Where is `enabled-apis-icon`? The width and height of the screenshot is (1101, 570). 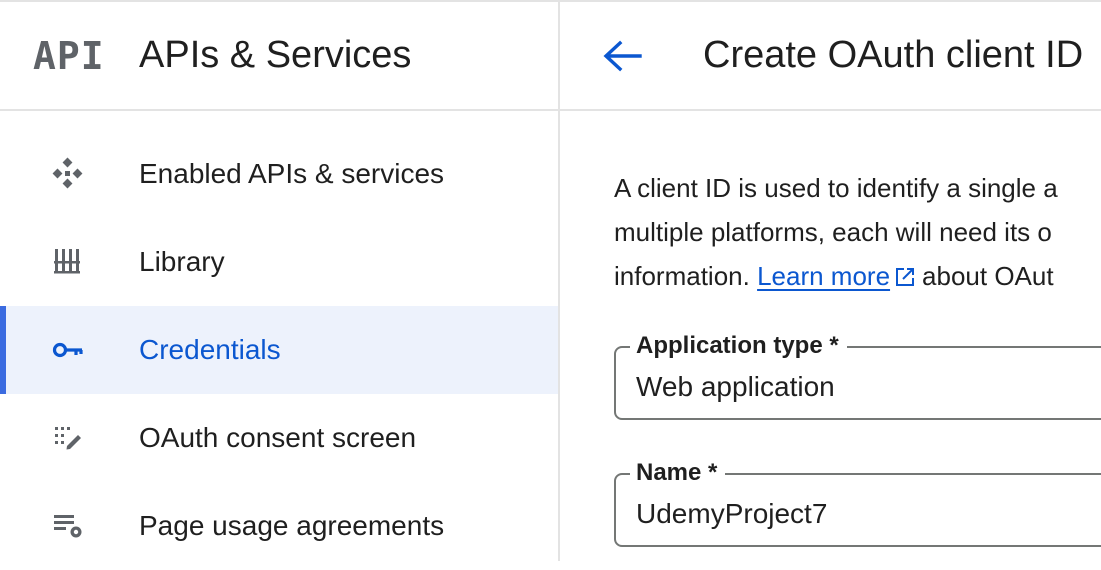 enabled-apis-icon is located at coordinates (68, 174).